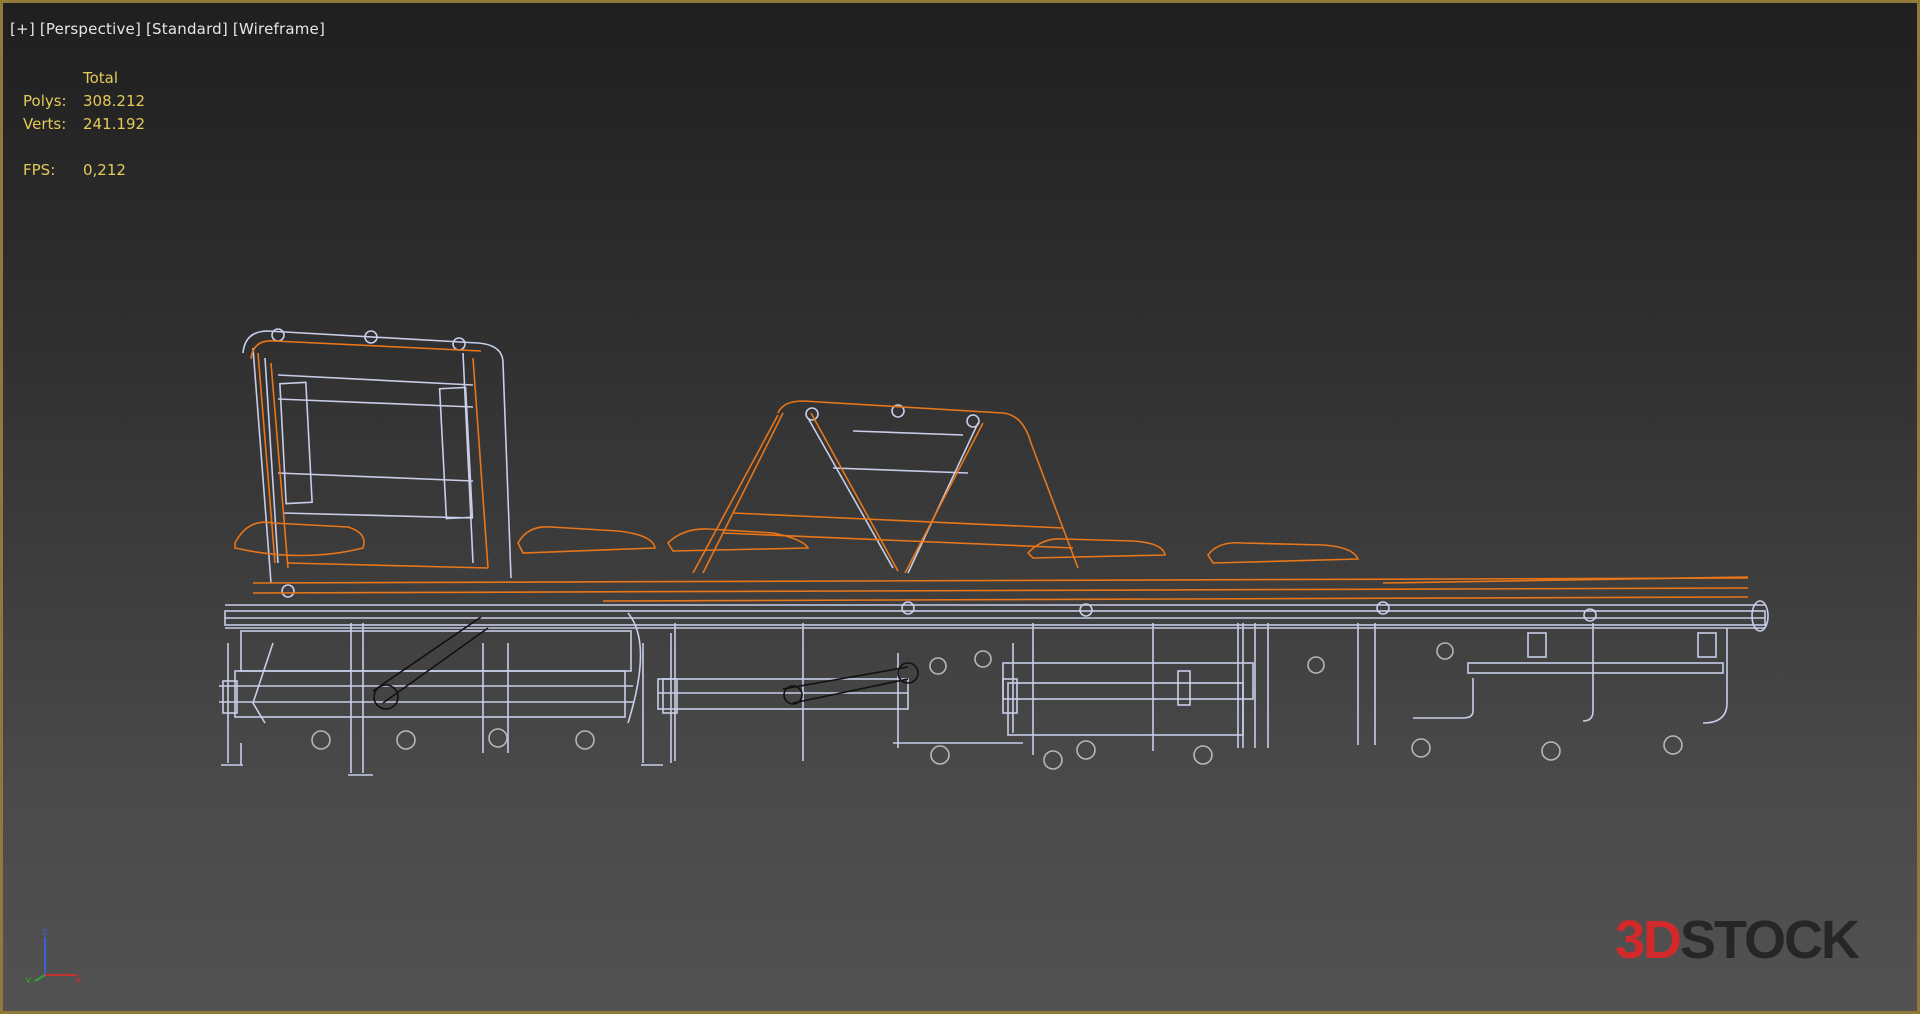 This screenshot has height=1014, width=1920. What do you see at coordinates (997, 706) in the screenshot?
I see `casters` at bounding box center [997, 706].